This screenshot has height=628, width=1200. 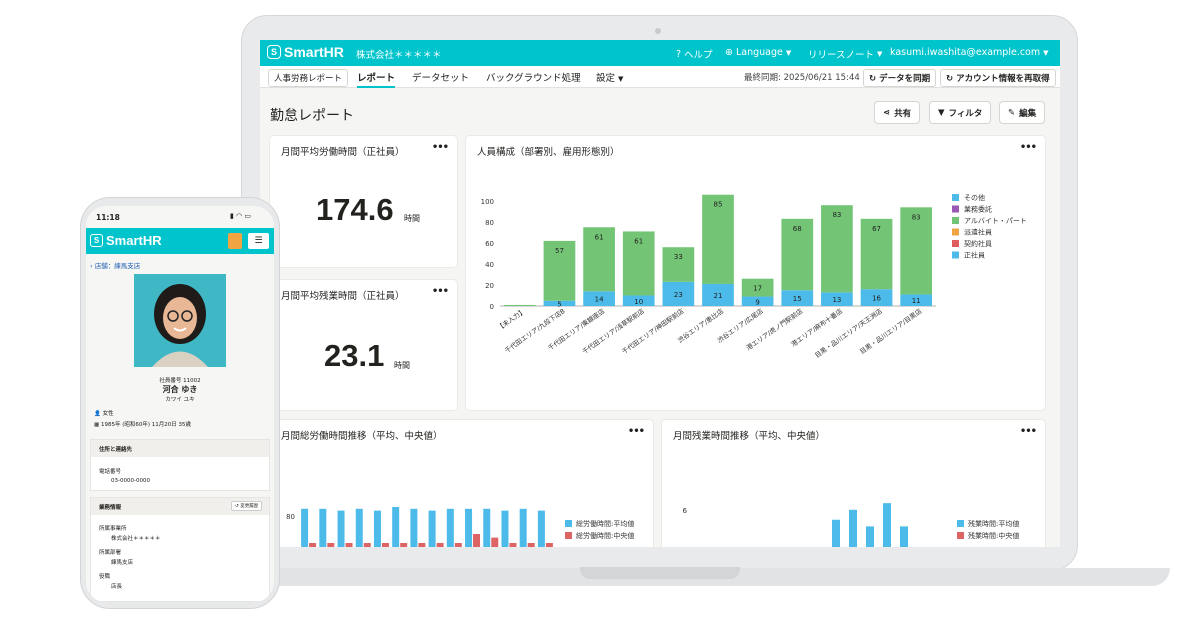 I want to click on gender-value: 女性, so click(x=108, y=414).